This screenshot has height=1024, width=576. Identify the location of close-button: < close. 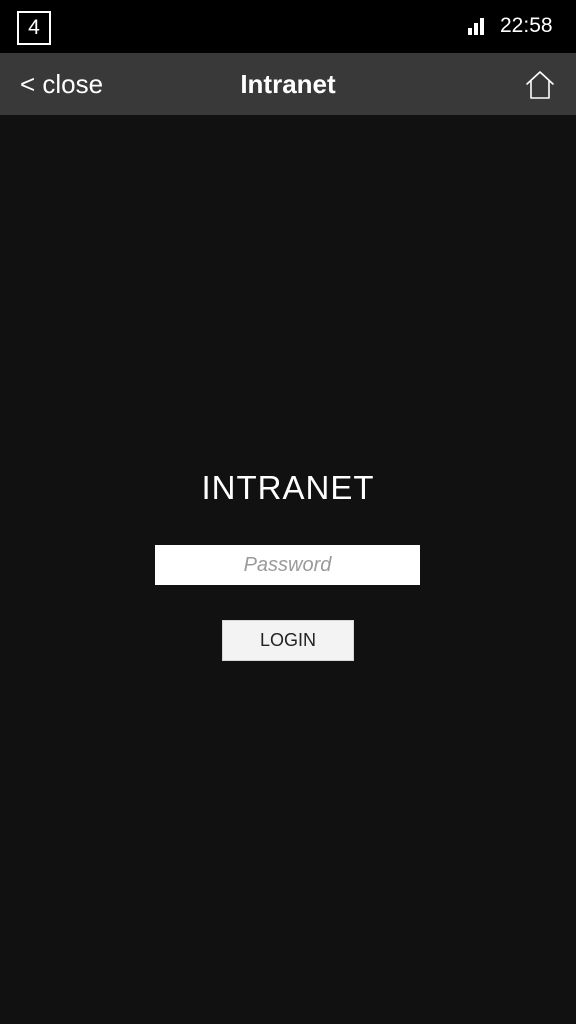
(61, 84).